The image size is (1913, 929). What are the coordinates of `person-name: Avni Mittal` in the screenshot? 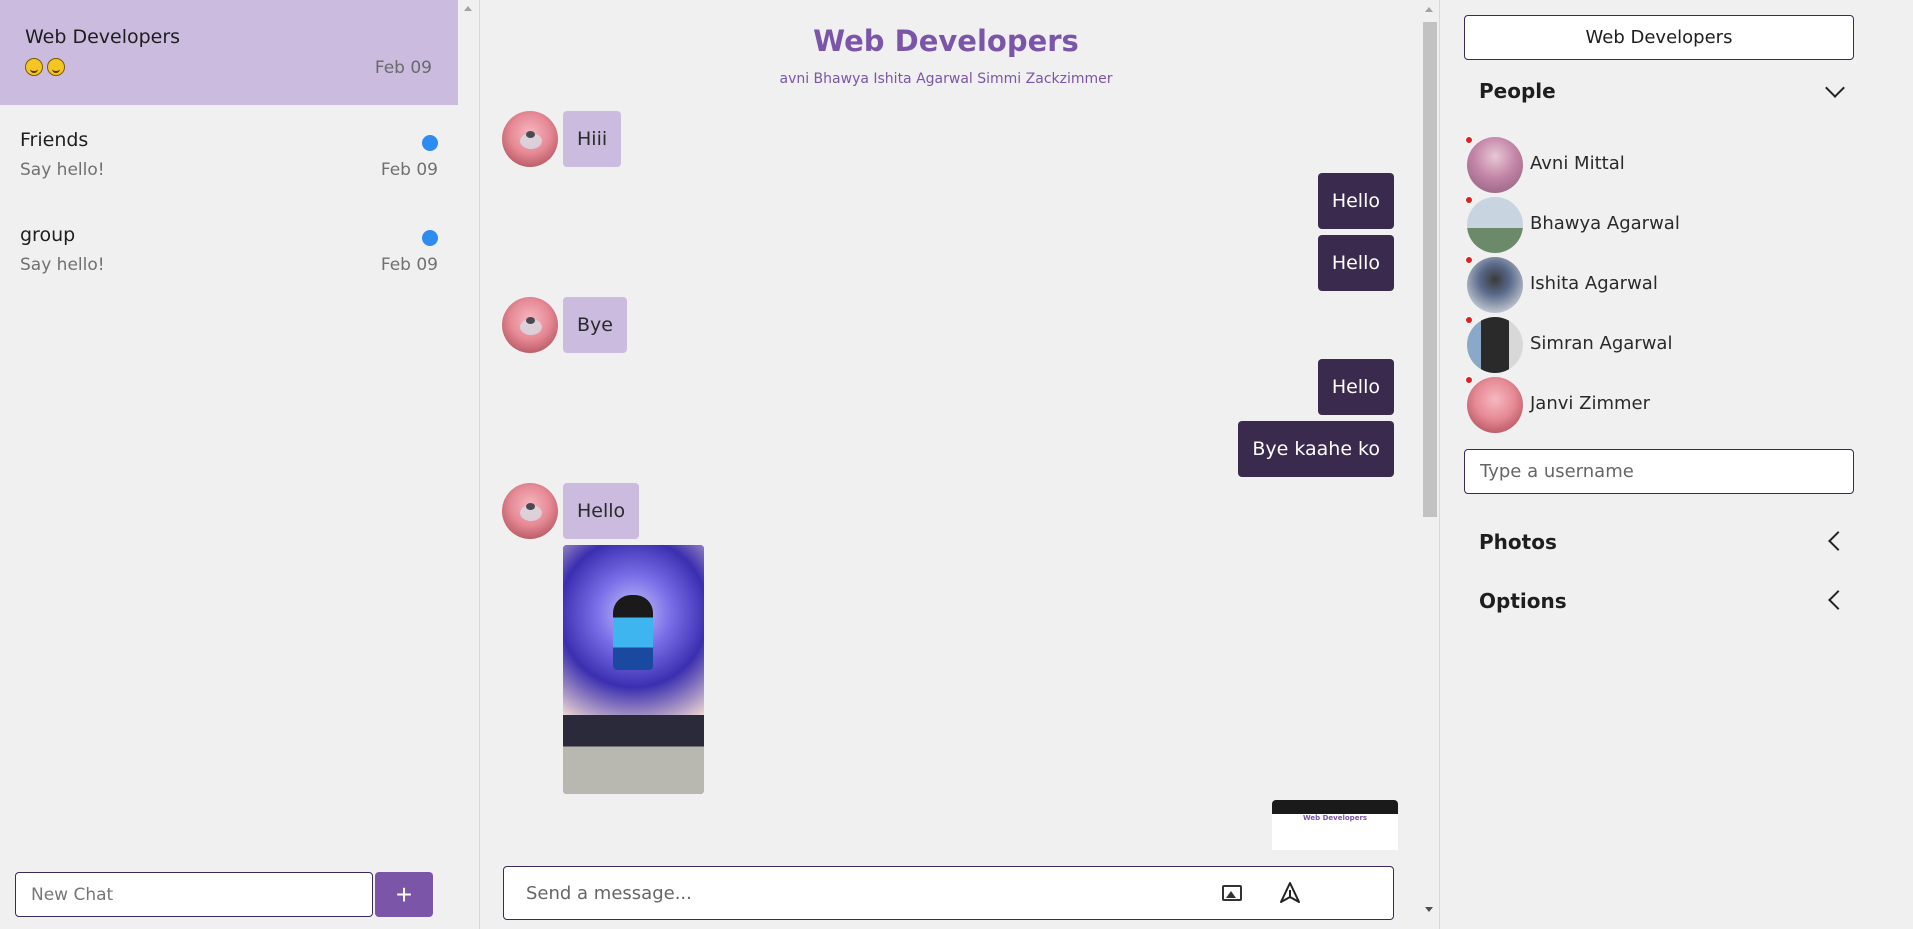 It's located at (1577, 163).